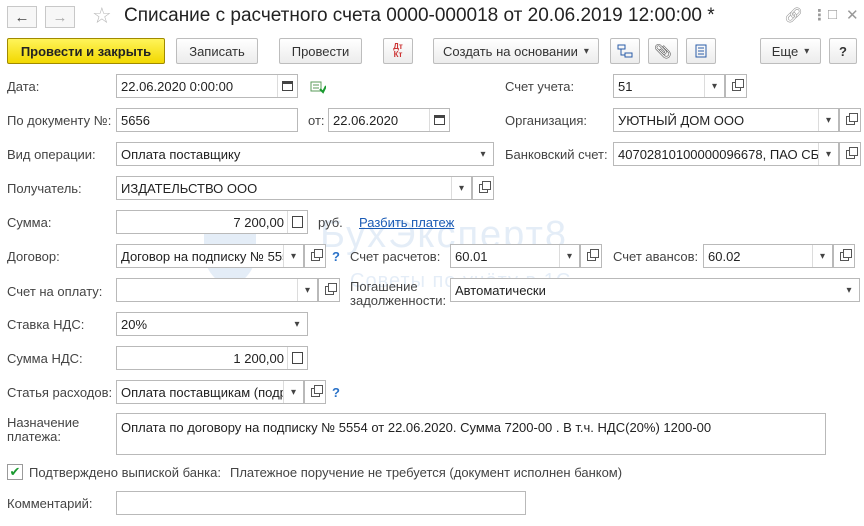  I want to click on advance-account-field: 60.02 ▾, so click(768, 256).